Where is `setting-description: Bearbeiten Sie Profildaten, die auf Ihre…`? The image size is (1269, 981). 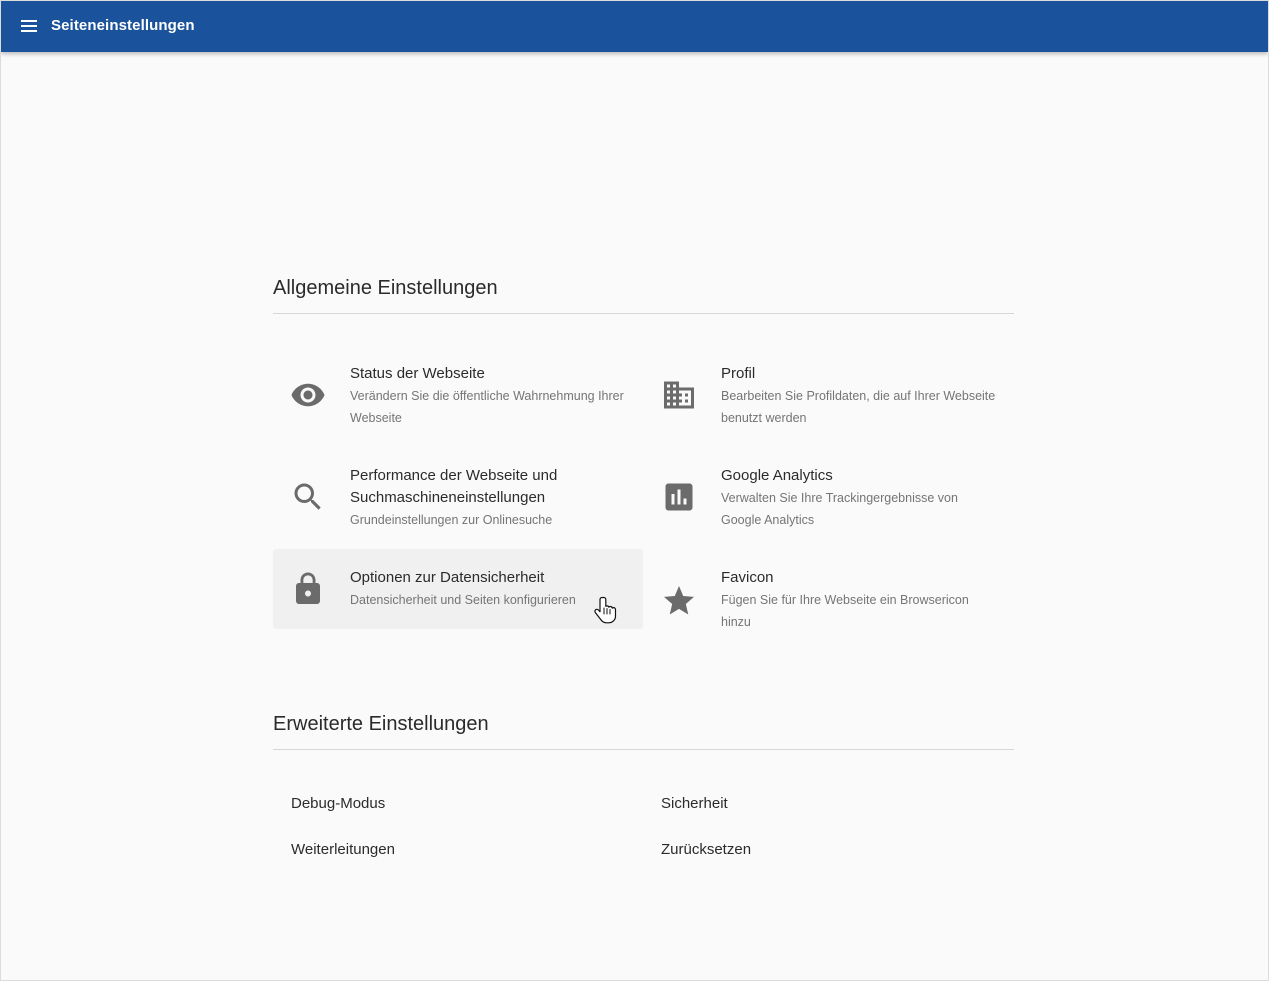 setting-description: Bearbeiten Sie Profildaten, die auf Ihre… is located at coordinates (858, 407).